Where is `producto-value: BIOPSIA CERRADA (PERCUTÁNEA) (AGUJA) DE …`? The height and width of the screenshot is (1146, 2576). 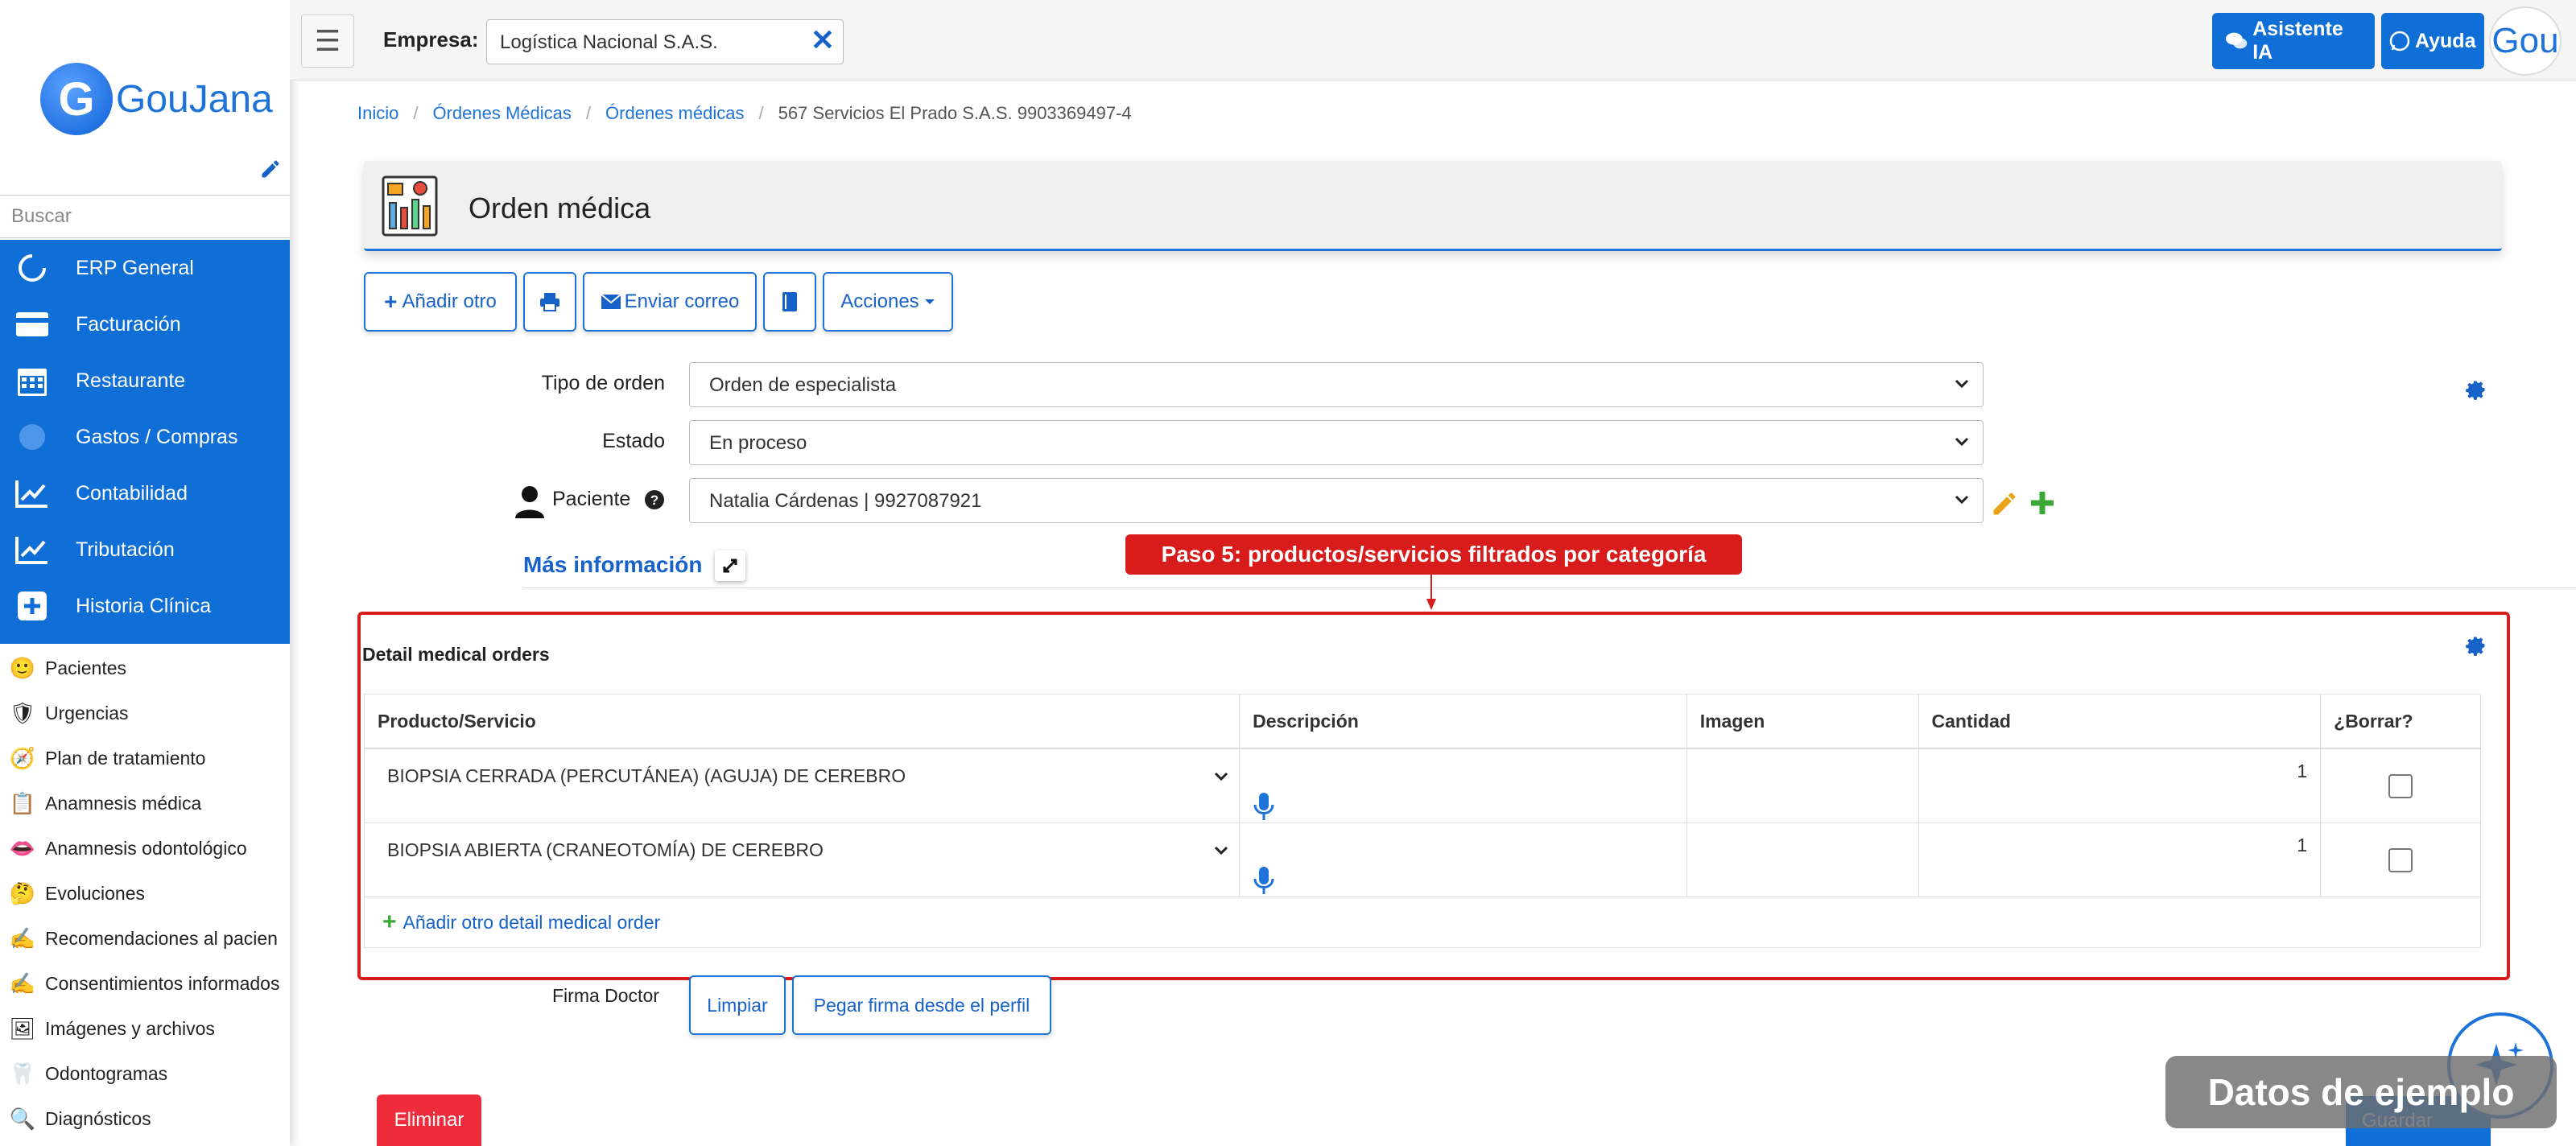
producto-value: BIOPSIA CERRADA (PERCUTÁNEA) (AGUJA) DE … is located at coordinates (646, 775).